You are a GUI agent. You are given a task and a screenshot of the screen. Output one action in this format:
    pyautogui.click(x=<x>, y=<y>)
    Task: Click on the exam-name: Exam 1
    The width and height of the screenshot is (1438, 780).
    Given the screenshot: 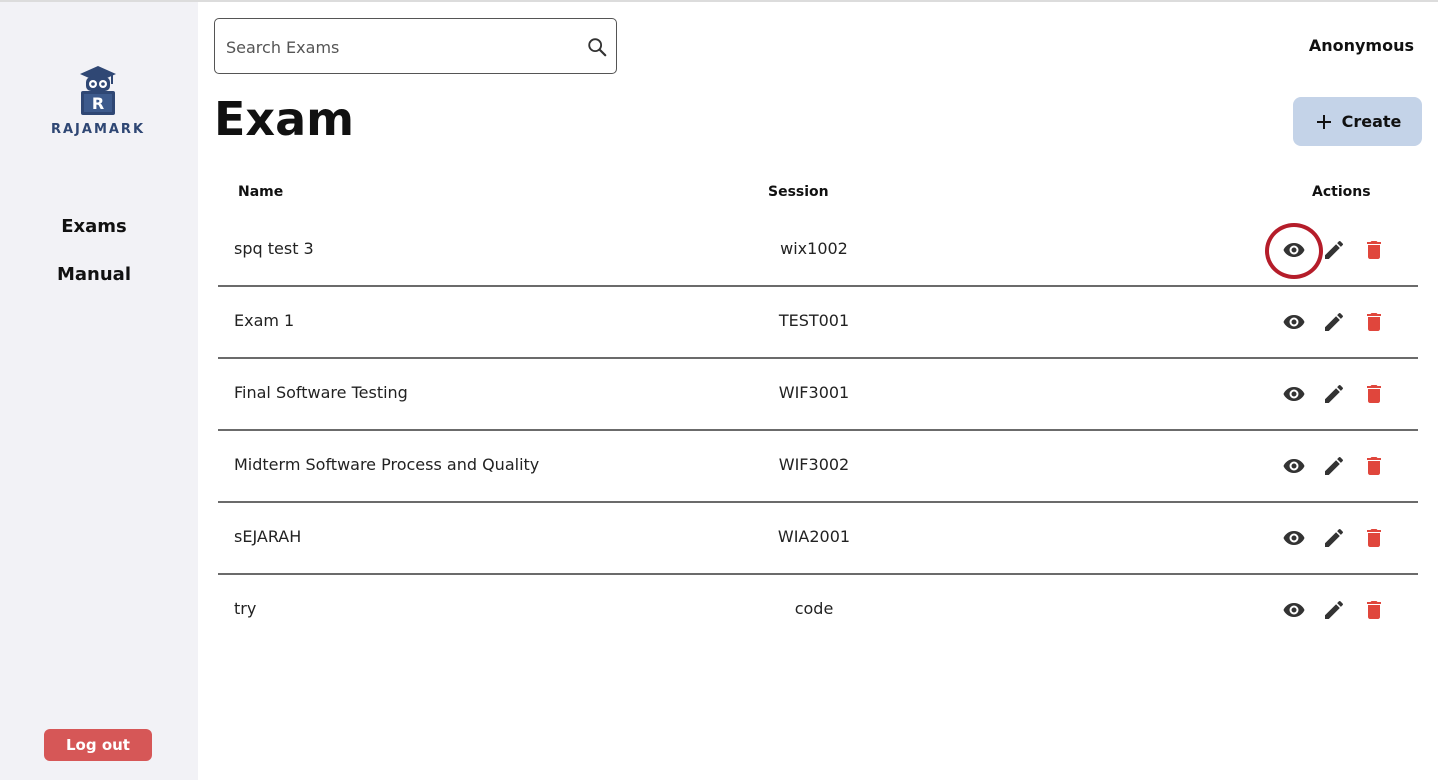 What is the action you would take?
    pyautogui.click(x=264, y=320)
    